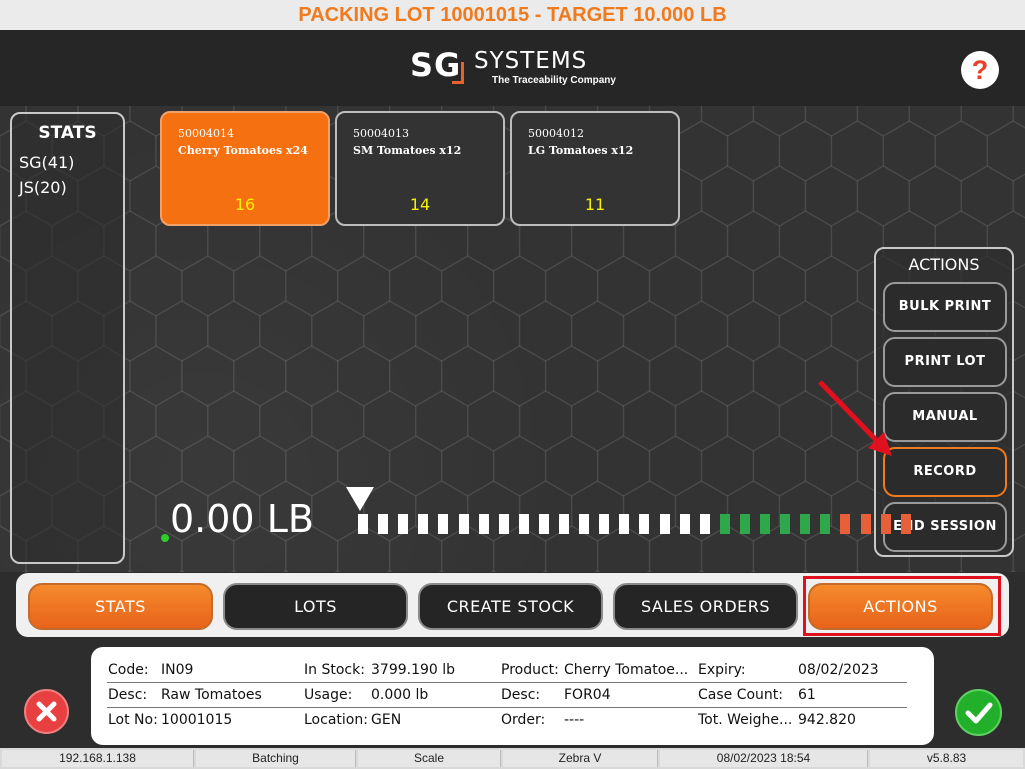 This screenshot has height=769, width=1025. Describe the element at coordinates (413, 670) in the screenshot. I see `instock-value: 3799.190 lb` at that location.